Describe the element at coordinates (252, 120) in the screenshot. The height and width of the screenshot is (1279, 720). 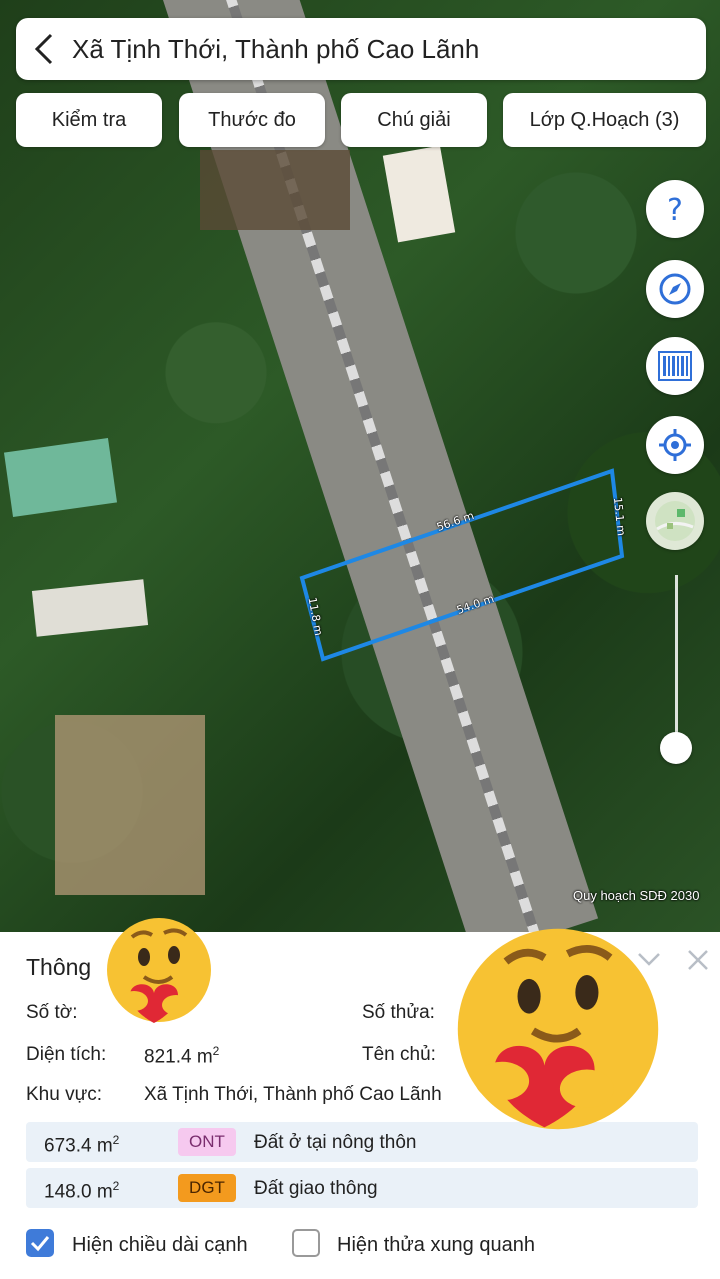
I see `ruler-button: Thước đo` at that location.